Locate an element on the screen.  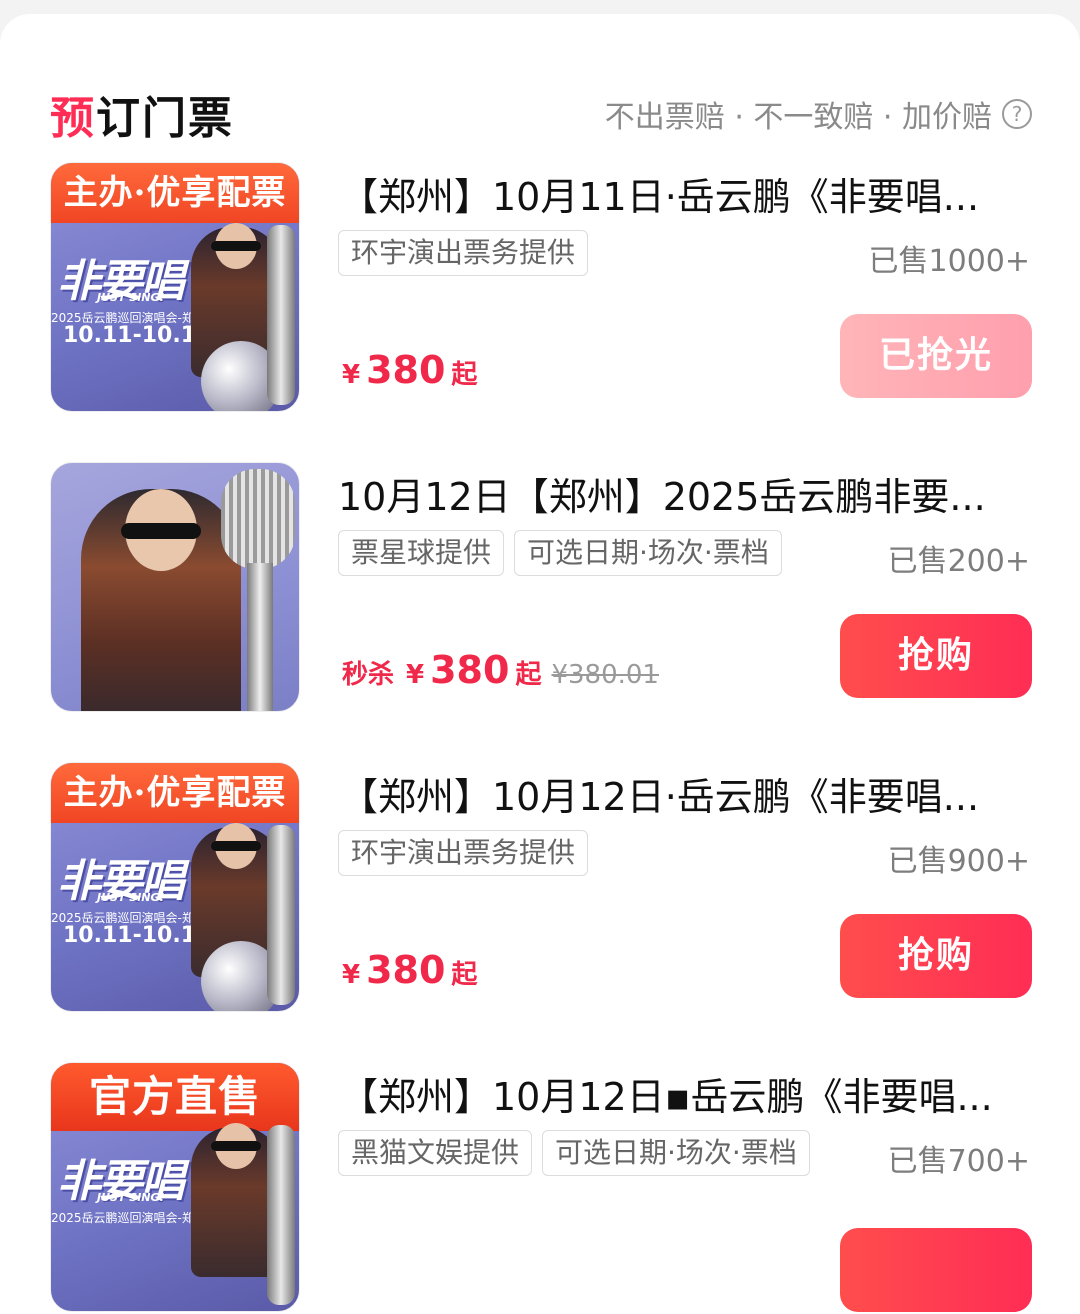
help-icon: ? is located at coordinates (1017, 114).